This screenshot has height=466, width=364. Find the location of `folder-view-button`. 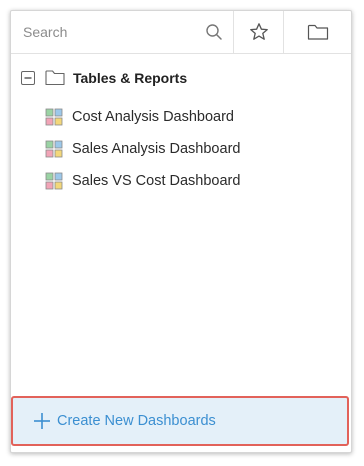

folder-view-button is located at coordinates (317, 32).